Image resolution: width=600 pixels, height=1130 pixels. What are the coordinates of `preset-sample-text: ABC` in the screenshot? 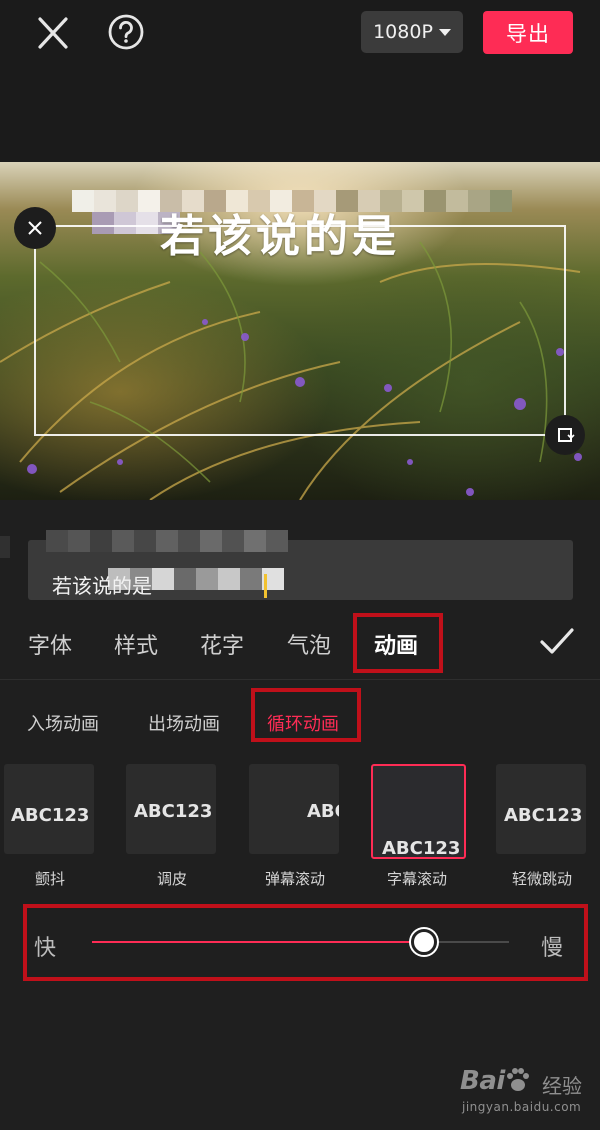 It's located at (323, 811).